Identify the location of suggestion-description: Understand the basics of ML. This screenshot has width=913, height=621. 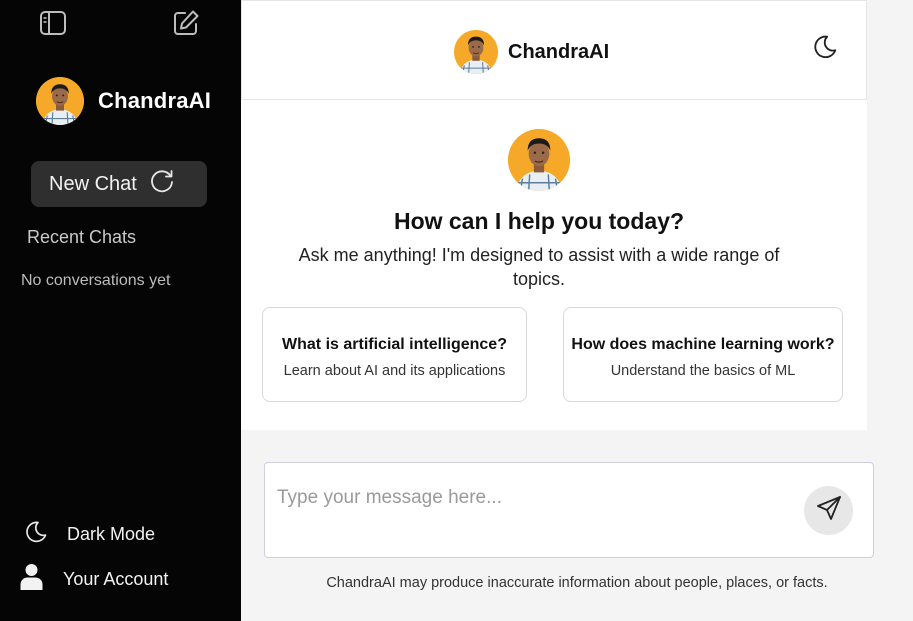
(703, 371).